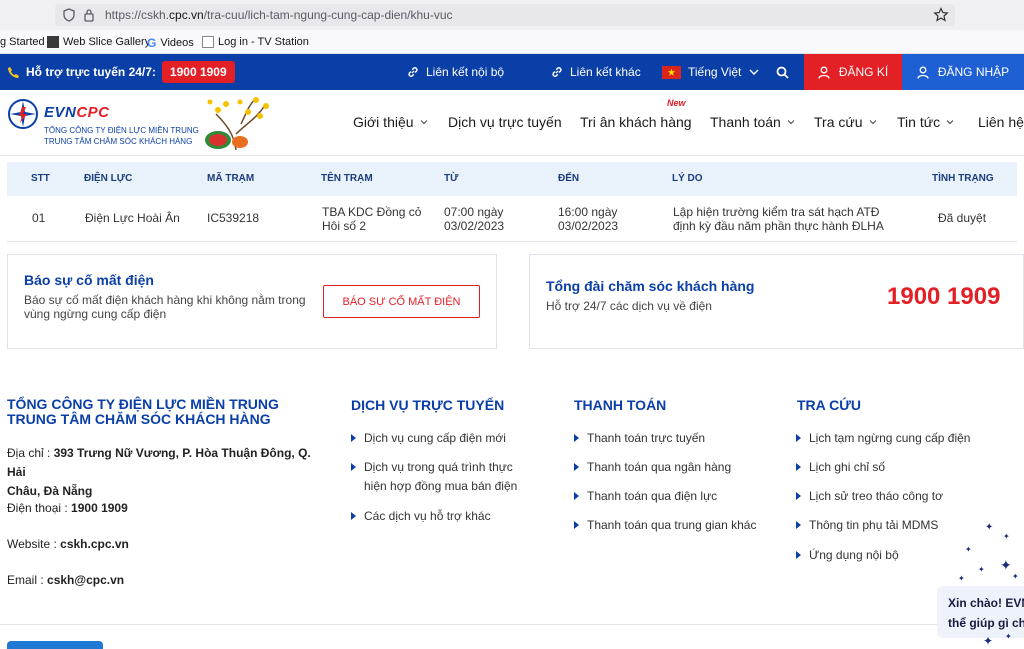 This screenshot has height=649, width=1024. What do you see at coordinates (963, 72) in the screenshot?
I see `login-button: ĐĂNG NHẬP` at bounding box center [963, 72].